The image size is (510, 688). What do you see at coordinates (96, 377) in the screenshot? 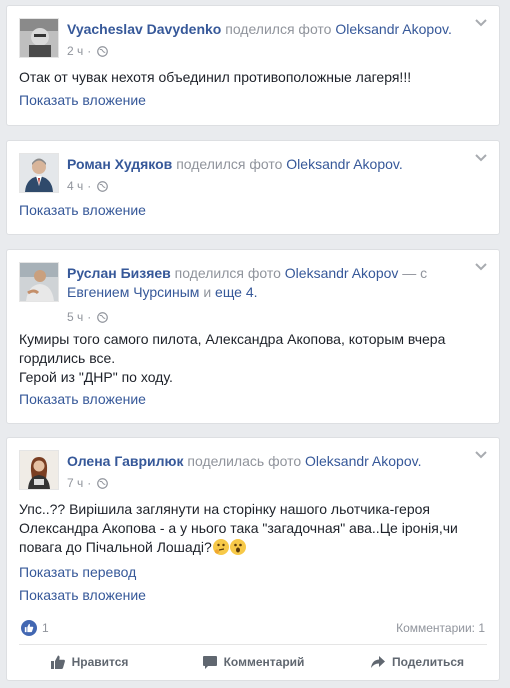
I see `post-text-line: Герой из "ДНР" по ходу.` at bounding box center [96, 377].